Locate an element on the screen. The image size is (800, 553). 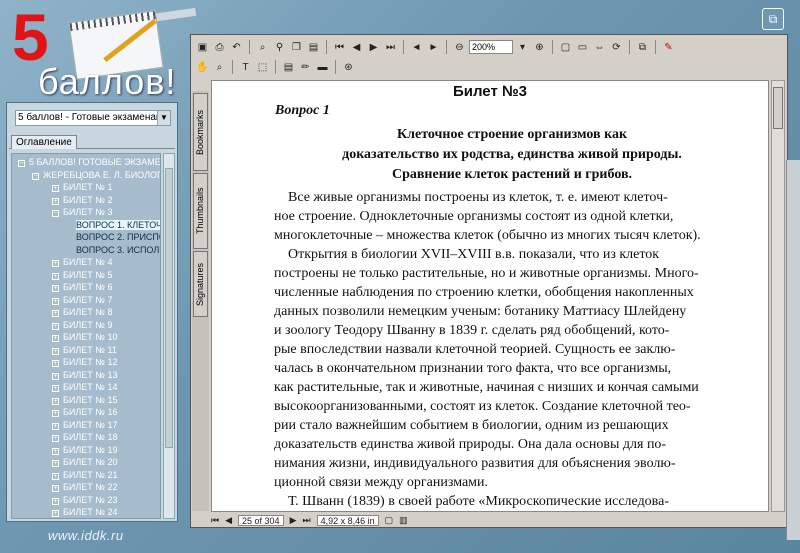
graphics-select-icon: ⬚ is located at coordinates (262, 67).